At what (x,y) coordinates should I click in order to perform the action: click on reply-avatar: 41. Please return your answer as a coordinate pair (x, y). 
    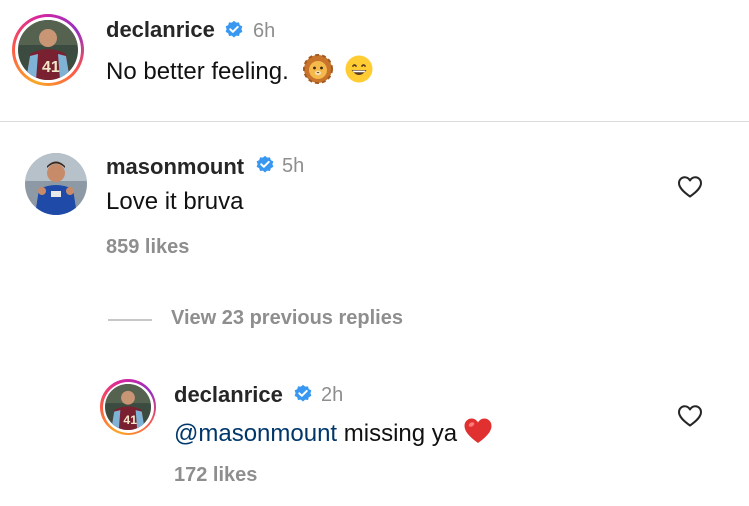
    Looking at the image, I should click on (128, 407).